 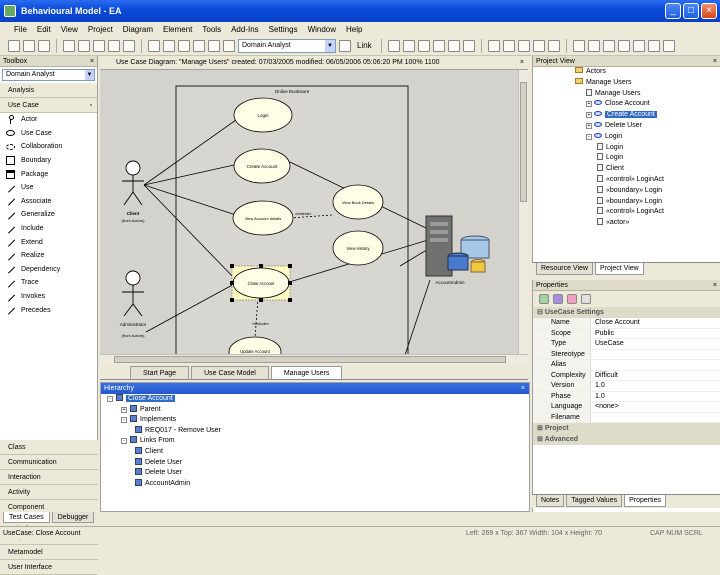 I want to click on property-row: Version 1.0, so click(x=626, y=386).